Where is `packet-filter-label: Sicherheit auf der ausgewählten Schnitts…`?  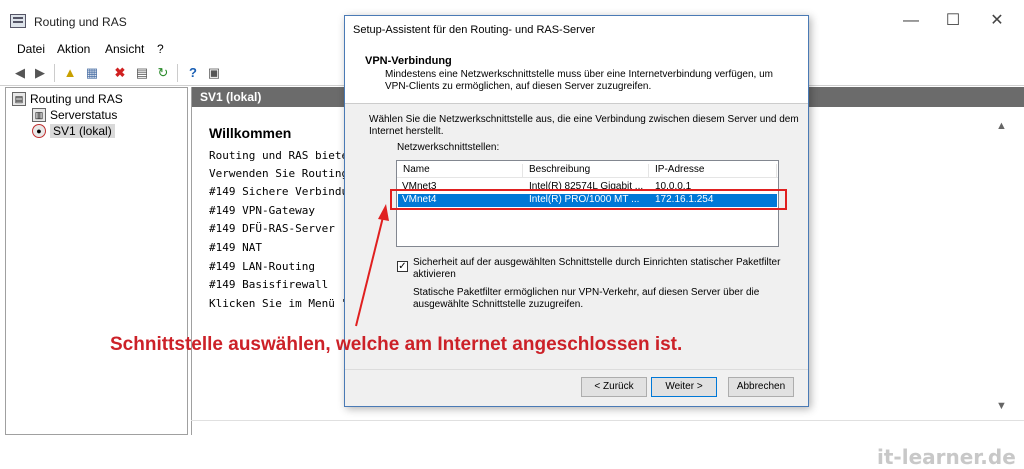
packet-filter-label: Sicherheit auf der ausgewählten Schnitts… is located at coordinates (605, 269).